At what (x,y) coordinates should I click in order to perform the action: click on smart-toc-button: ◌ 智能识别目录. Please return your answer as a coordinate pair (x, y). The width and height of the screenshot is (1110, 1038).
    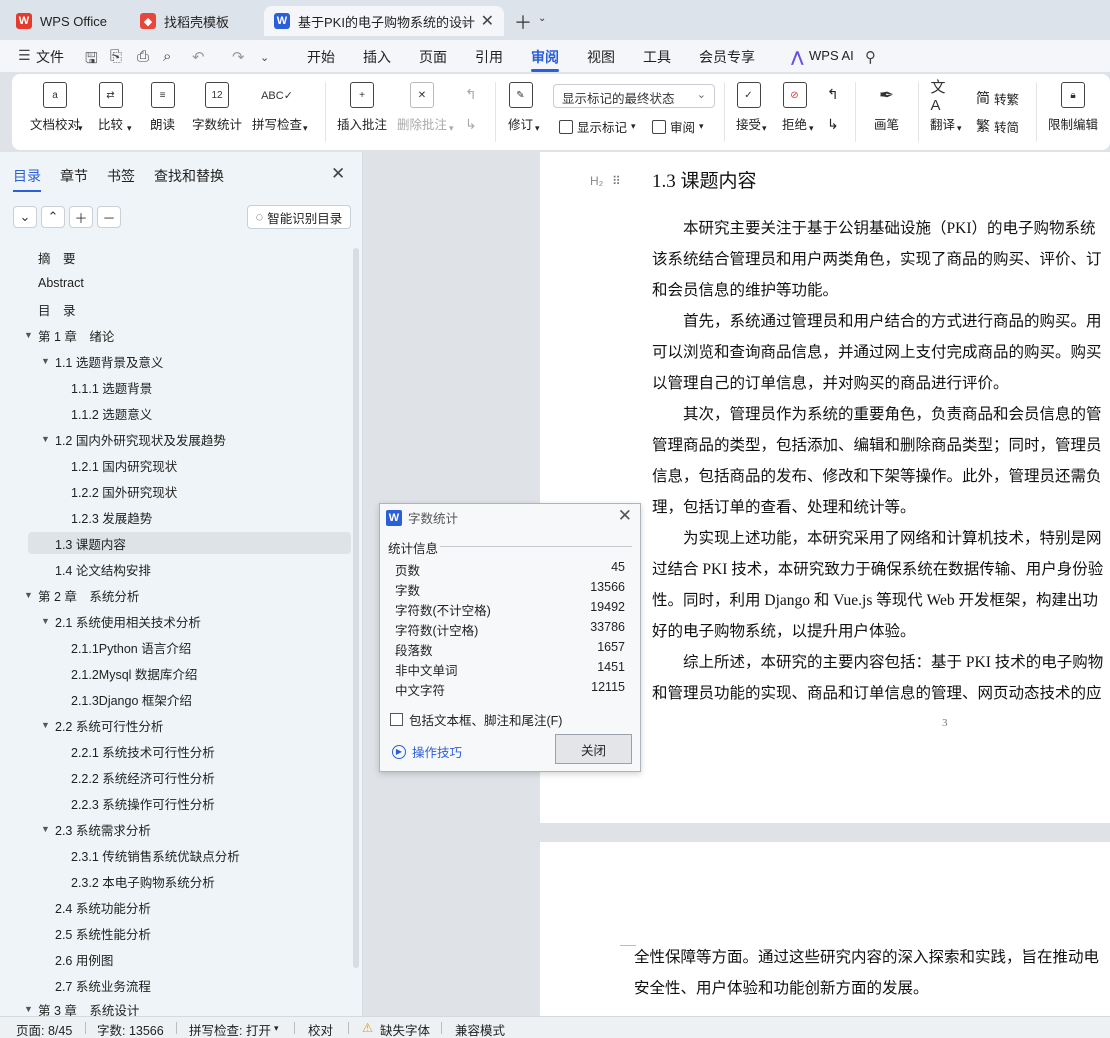
    Looking at the image, I should click on (299, 217).